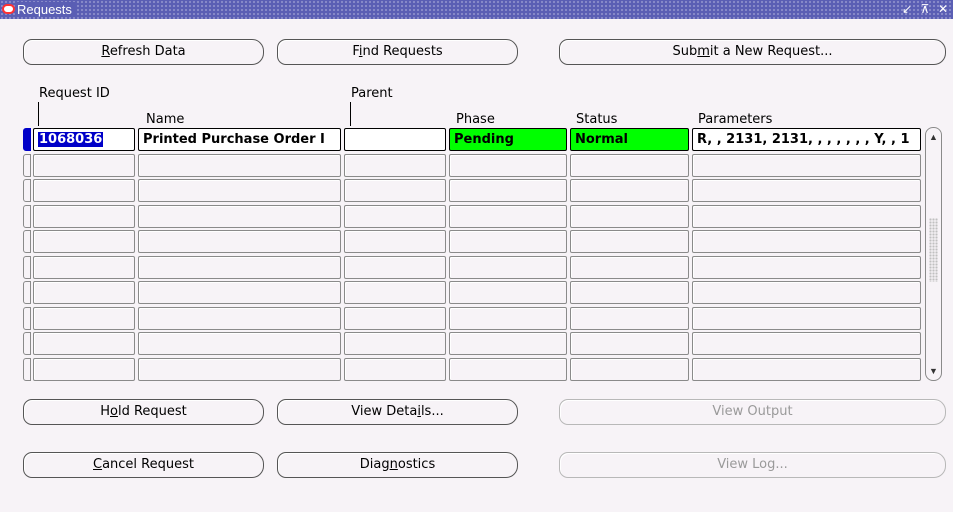  What do you see at coordinates (933, 250) in the screenshot?
I see `scroll-thumb` at bounding box center [933, 250].